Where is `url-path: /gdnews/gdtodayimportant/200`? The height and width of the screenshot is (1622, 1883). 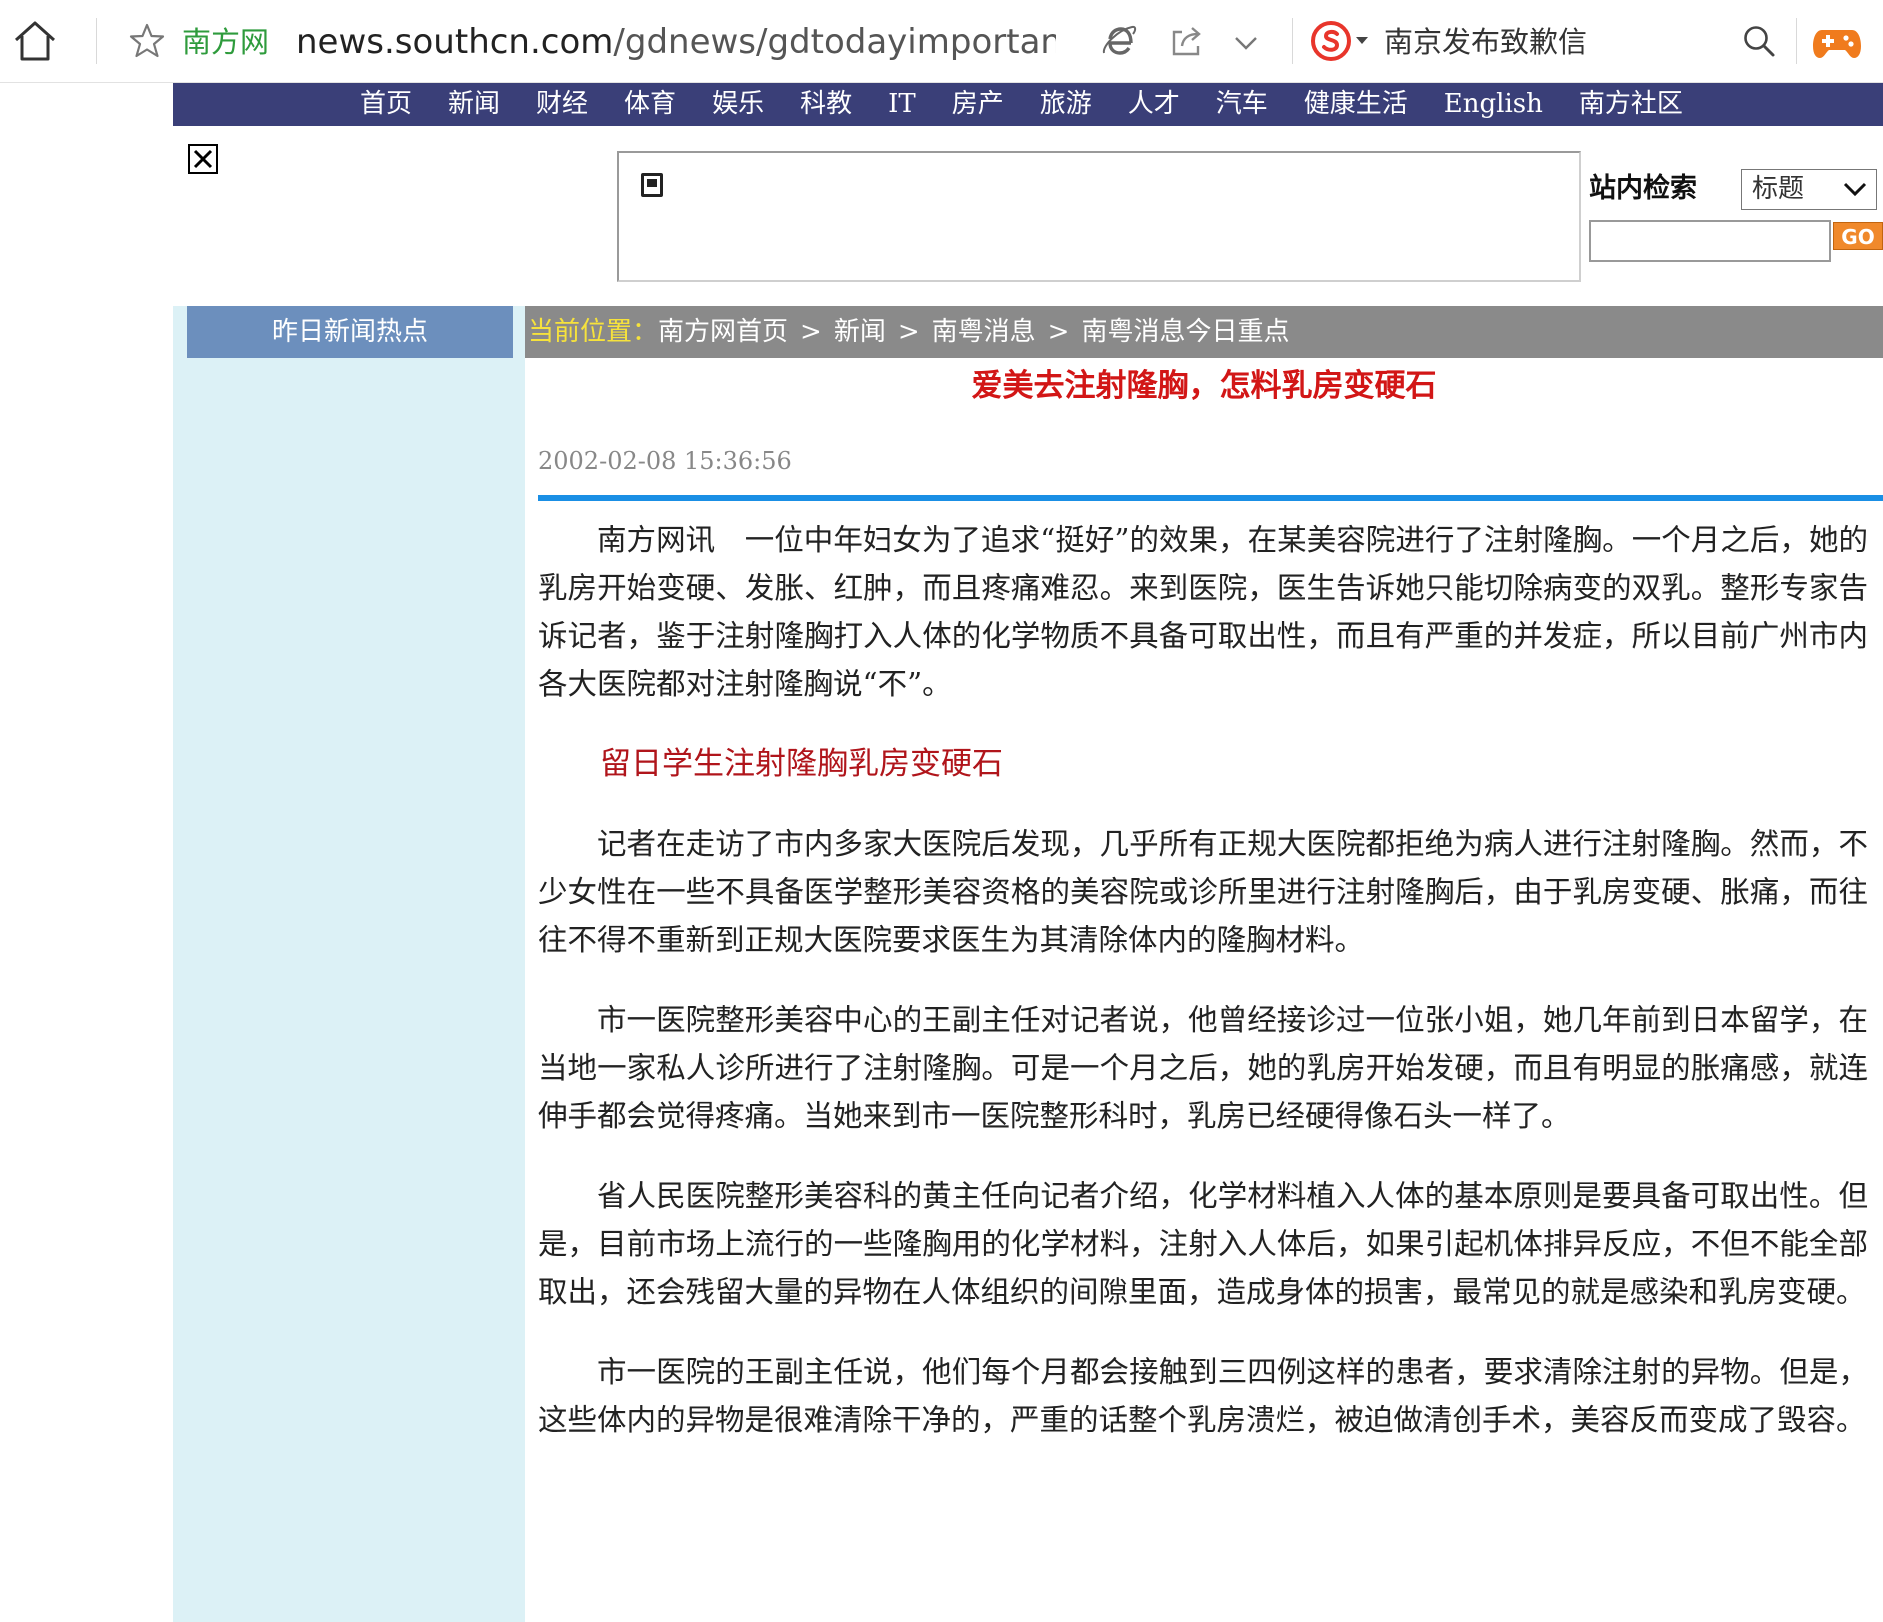 url-path: /gdnews/gdtodayimportant/200 is located at coordinates (834, 42).